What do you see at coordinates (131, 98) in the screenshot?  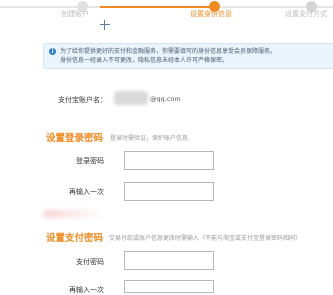 I see `account-name-blurred` at bounding box center [131, 98].